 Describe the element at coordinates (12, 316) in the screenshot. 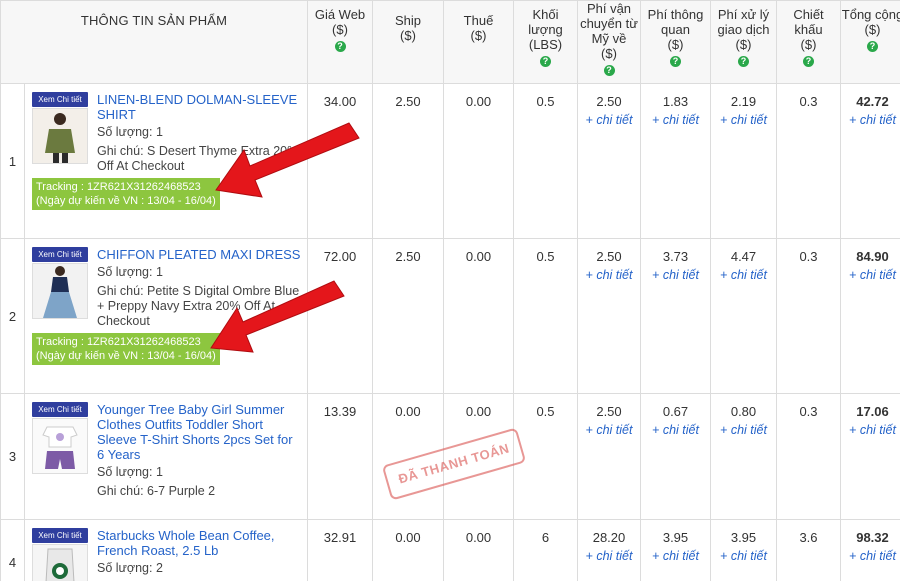

I see `row-index: 2` at that location.